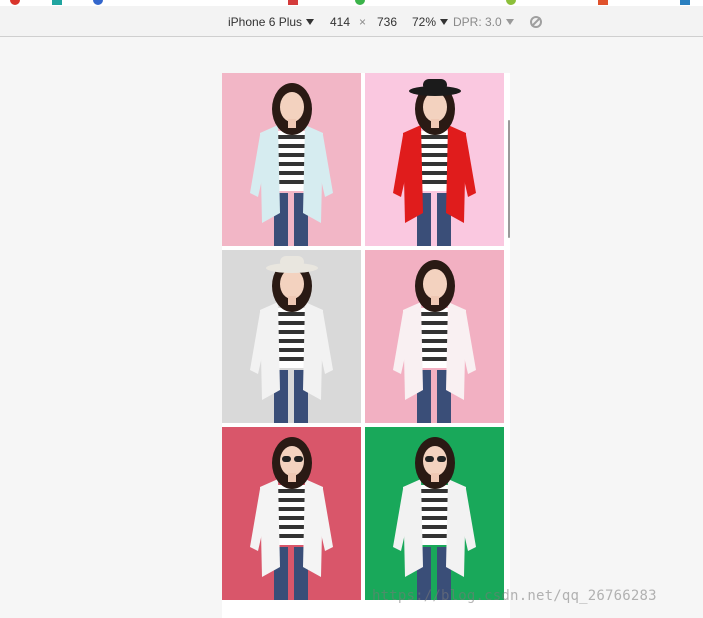 This screenshot has width=703, height=618. I want to click on dpr-select-label: DPR: 3.0, so click(477, 22).